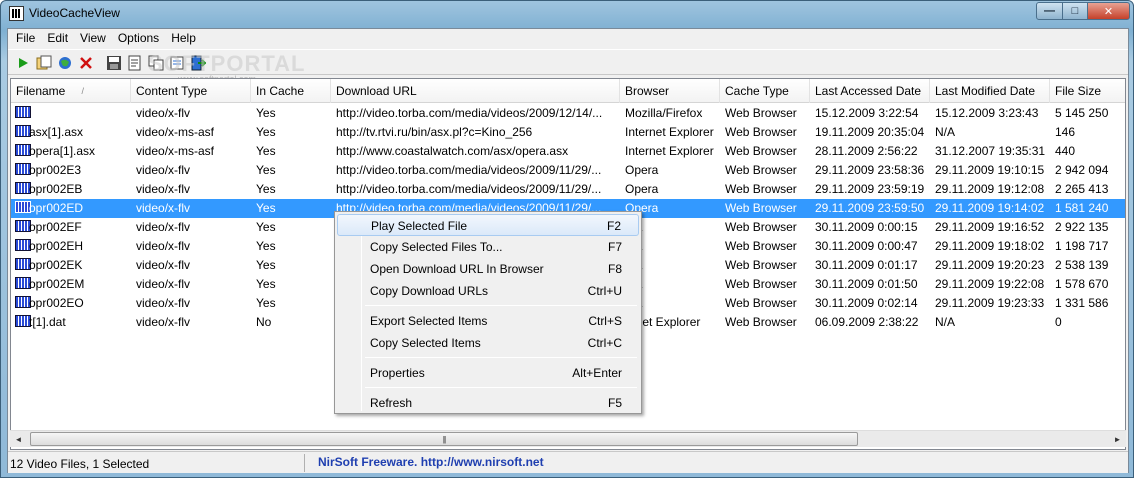  Describe the element at coordinates (431, 462) in the screenshot. I see `nirsoft-link: NirSoft Freeware. http://www.nirsoft.net` at that location.